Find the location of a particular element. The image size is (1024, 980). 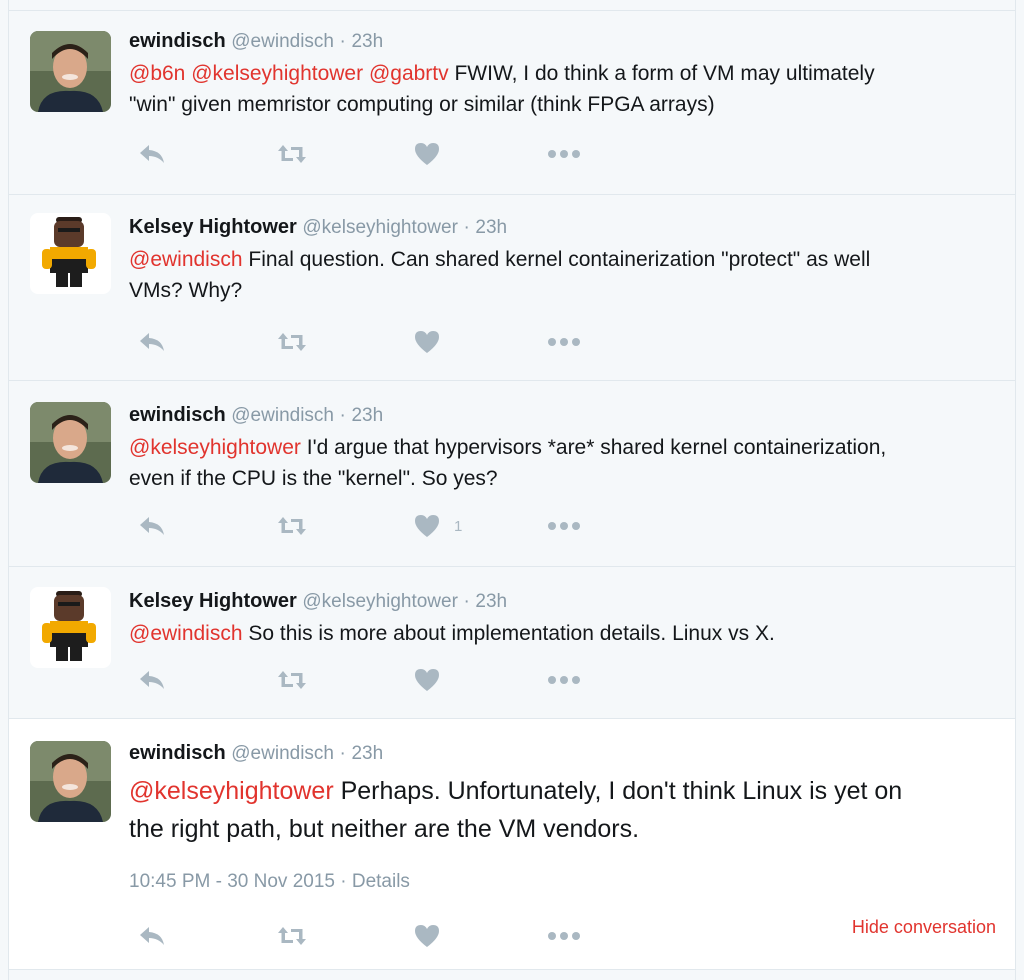

like-button: 1 is located at coordinates (438, 526).